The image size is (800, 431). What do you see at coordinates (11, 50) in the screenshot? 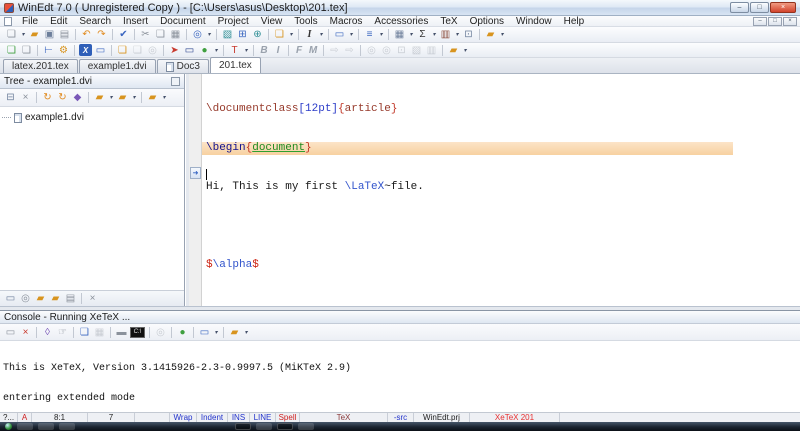
I see `insert-document-icon: ❏` at bounding box center [11, 50].